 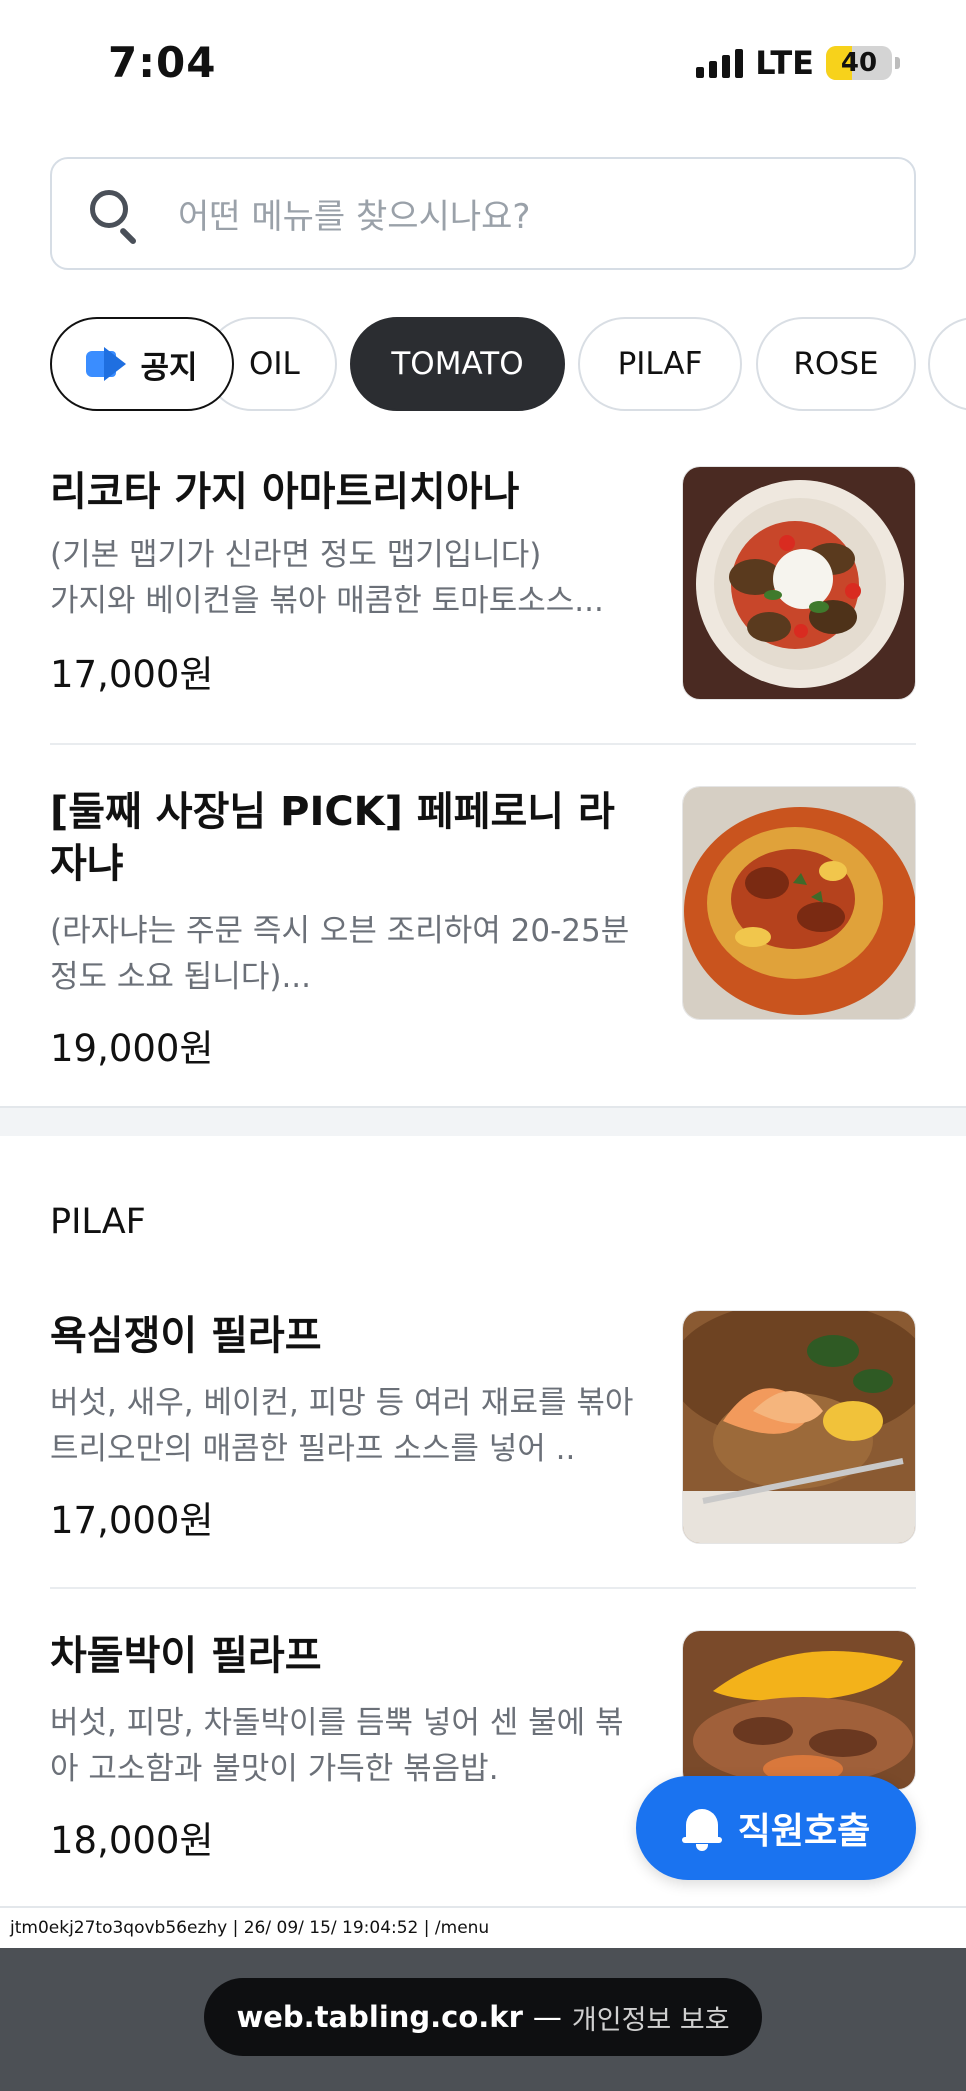 I want to click on battery-cap, so click(x=897, y=63).